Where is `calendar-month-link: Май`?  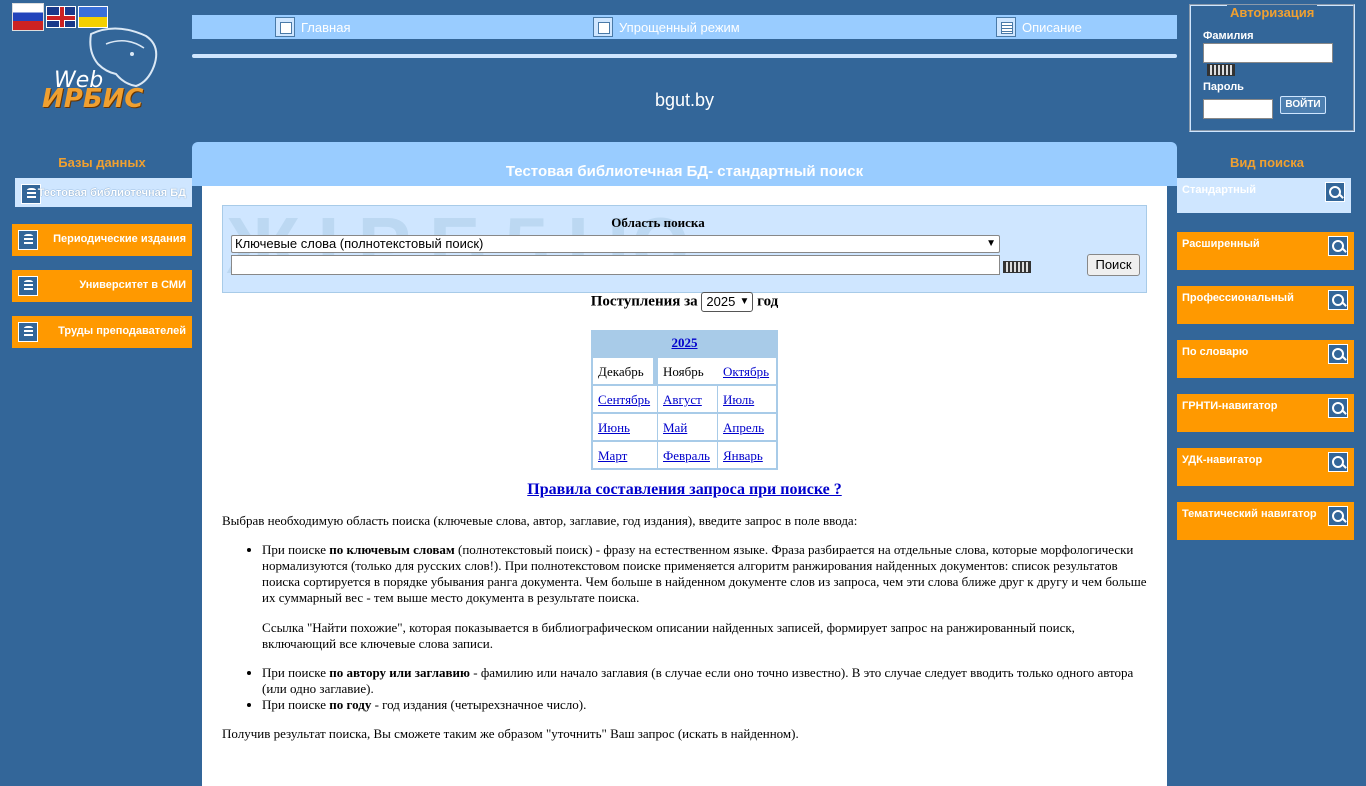
calendar-month-link: Май is located at coordinates (687, 427).